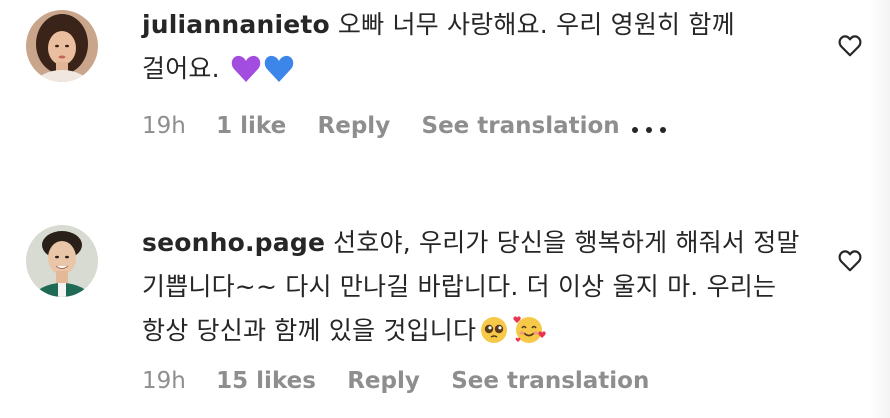 Image resolution: width=890 pixels, height=418 pixels. What do you see at coordinates (266, 381) in the screenshot?
I see `like-count: 15 likes` at bounding box center [266, 381].